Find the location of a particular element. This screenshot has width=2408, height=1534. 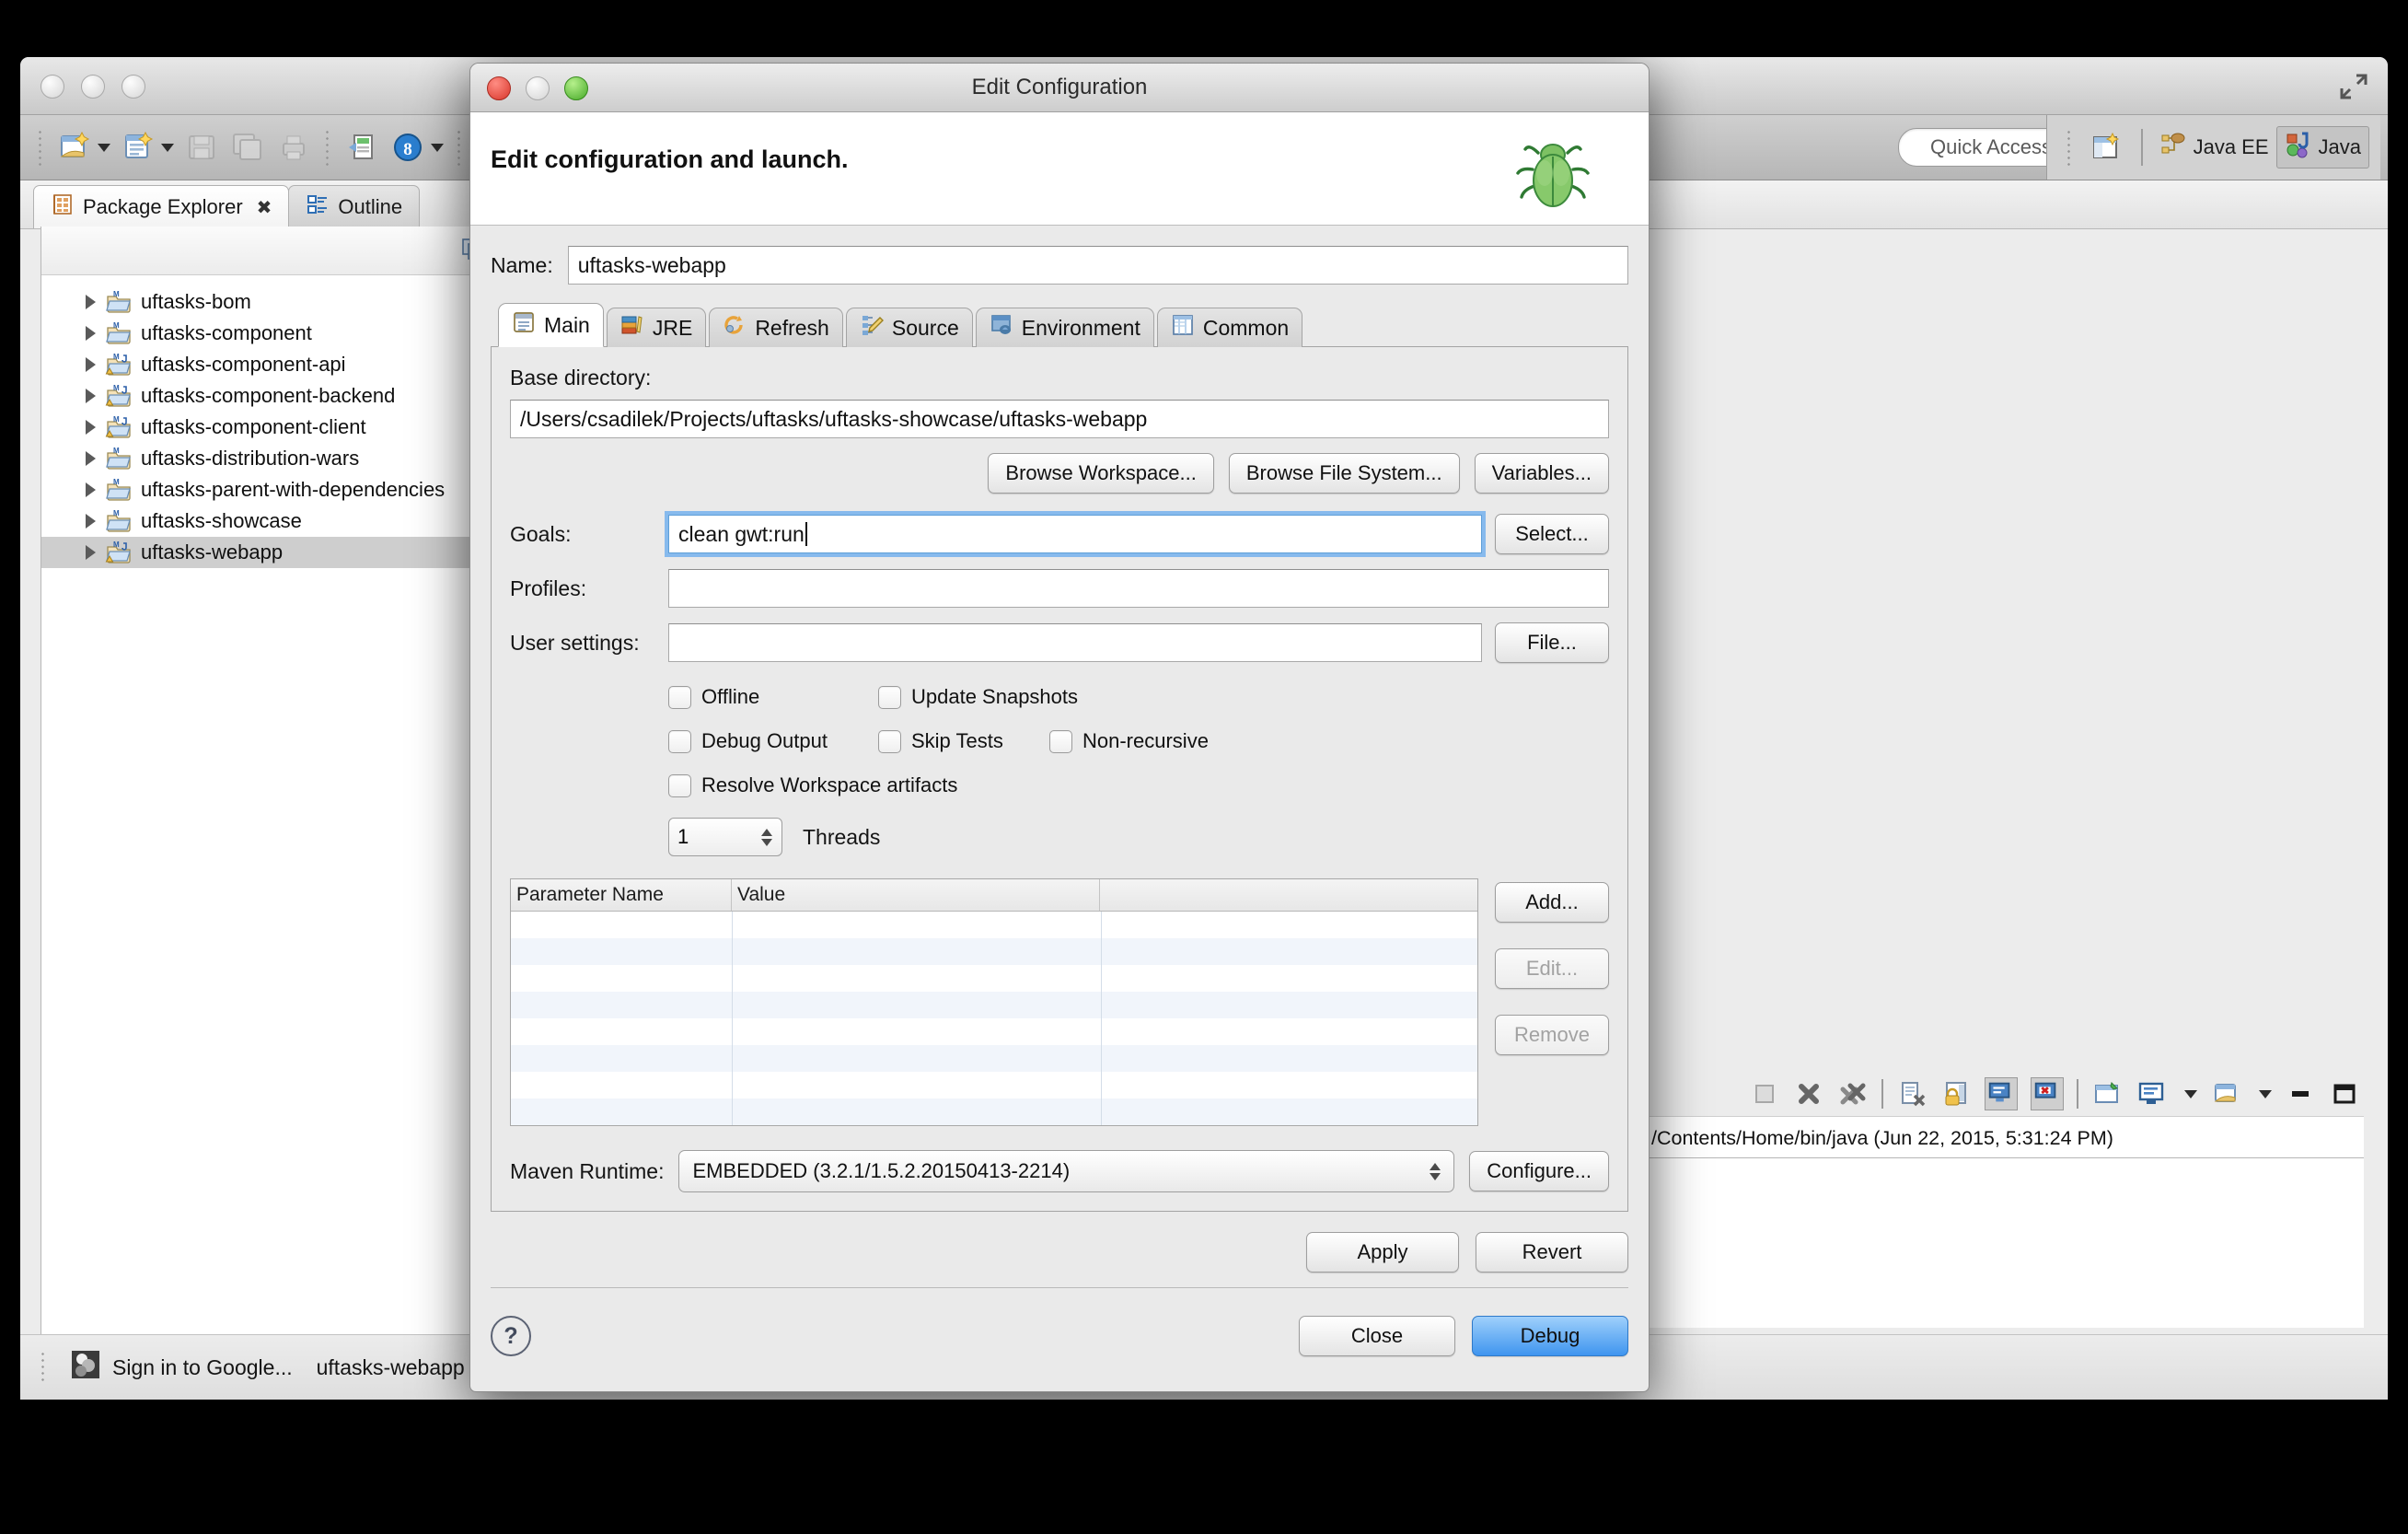

column-header-parameter-name: Parameter Name is located at coordinates (621, 895).